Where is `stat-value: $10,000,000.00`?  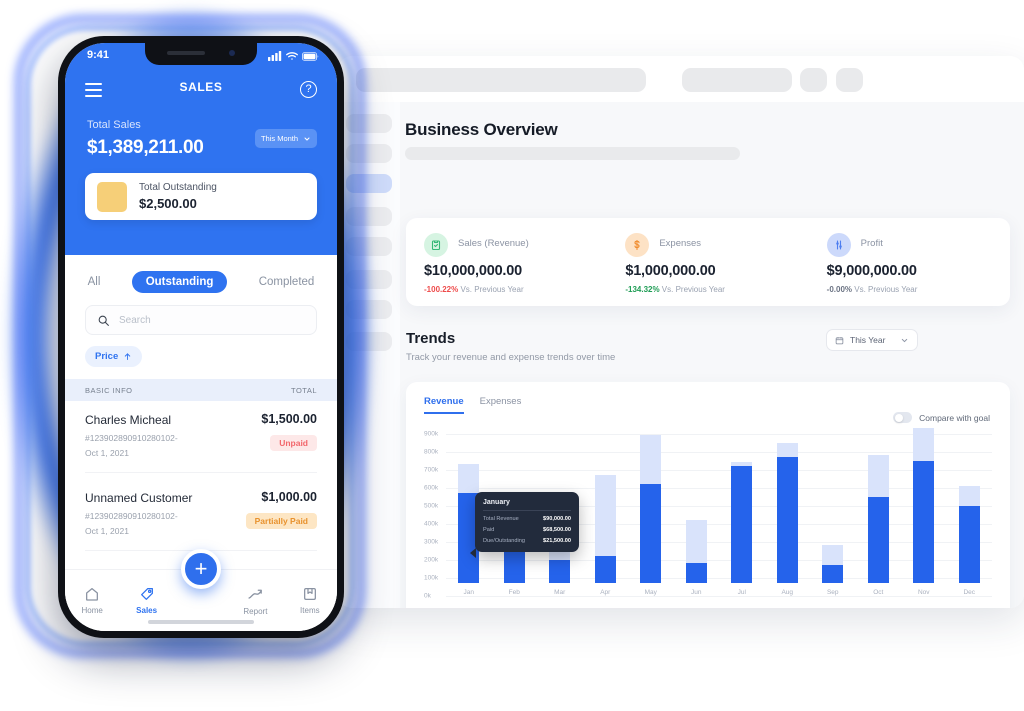 stat-value: $10,000,000.00 is located at coordinates (473, 271).